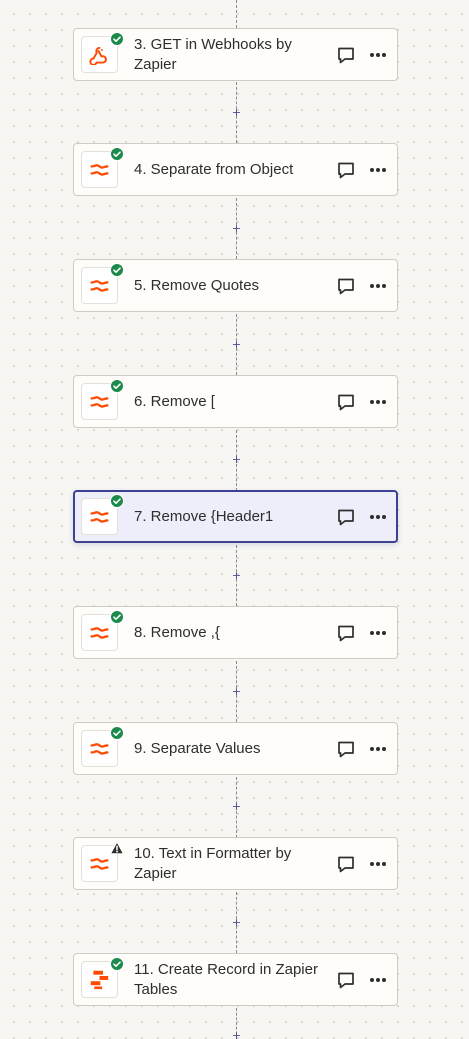  Describe the element at coordinates (213, 863) in the screenshot. I see `step-title: 10. Text in Formatter by Zapier` at that location.